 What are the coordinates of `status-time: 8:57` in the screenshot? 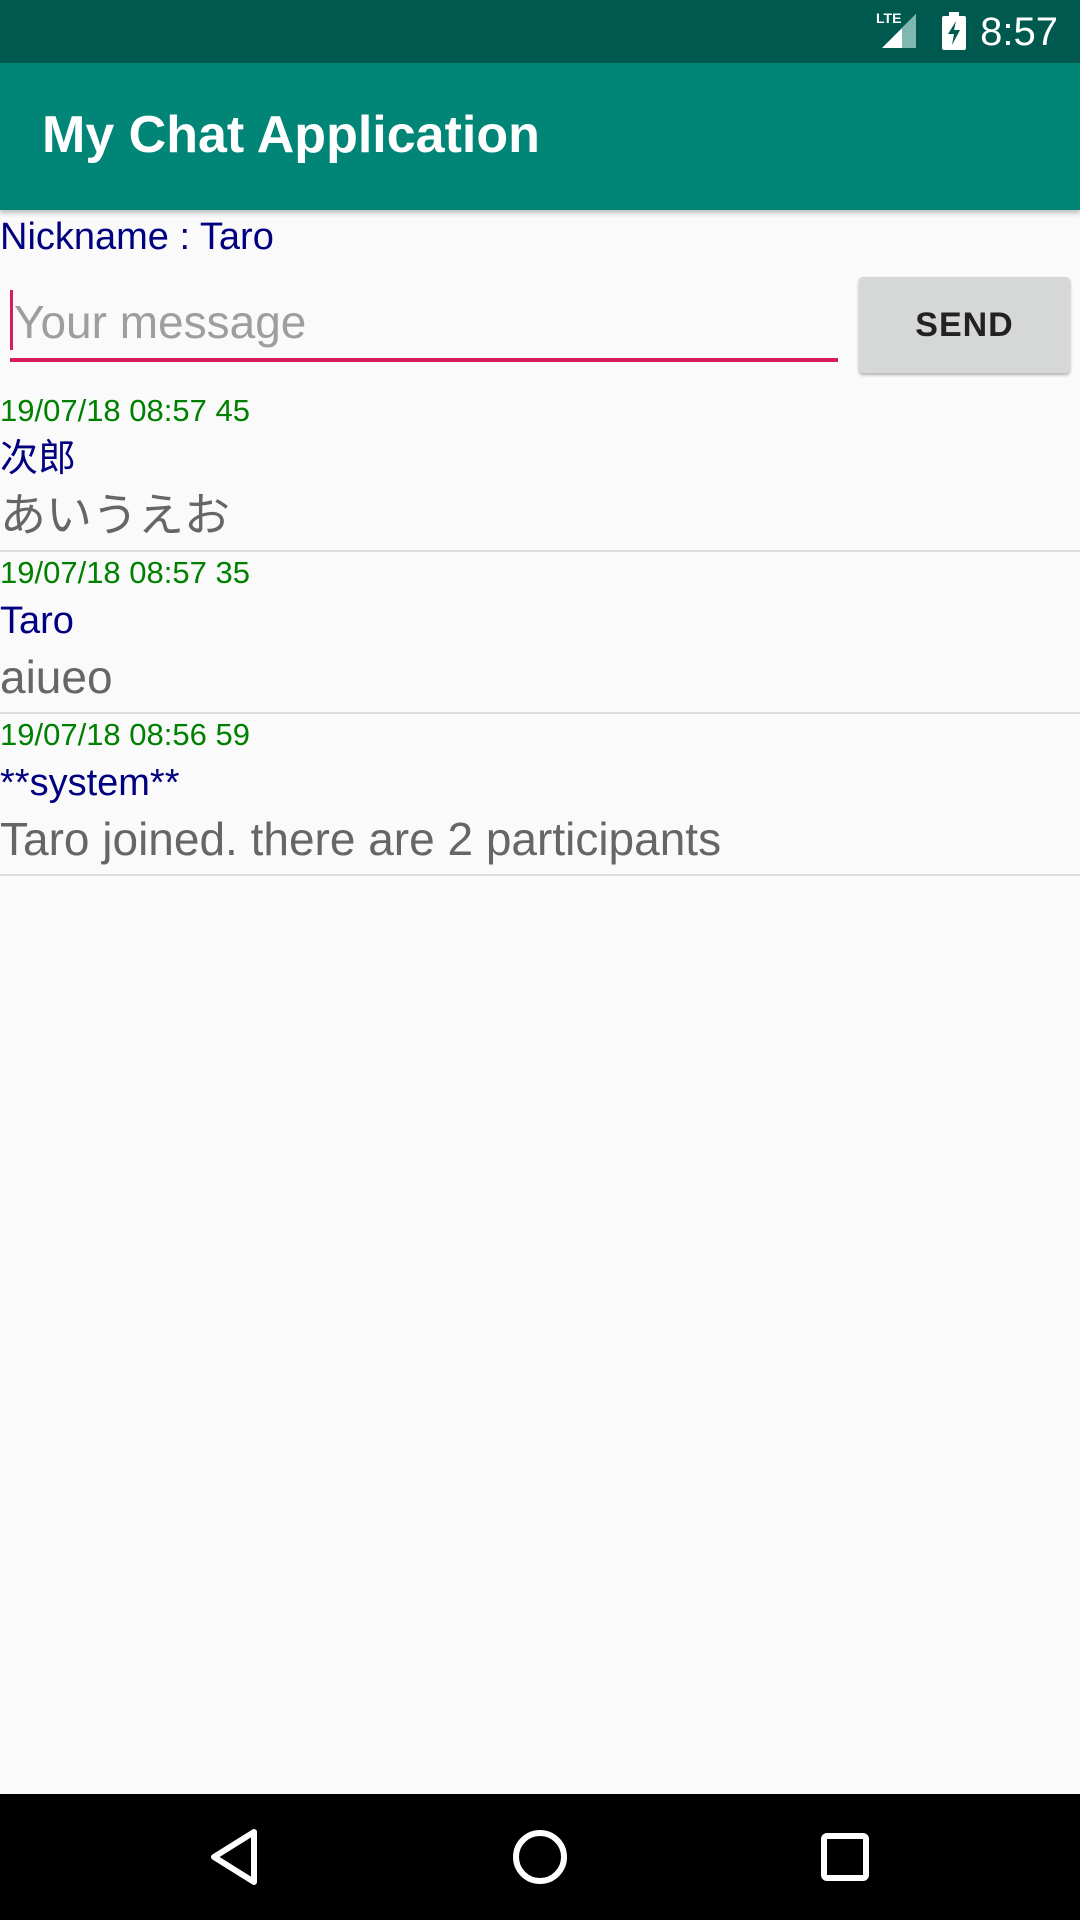 It's located at (1019, 32).